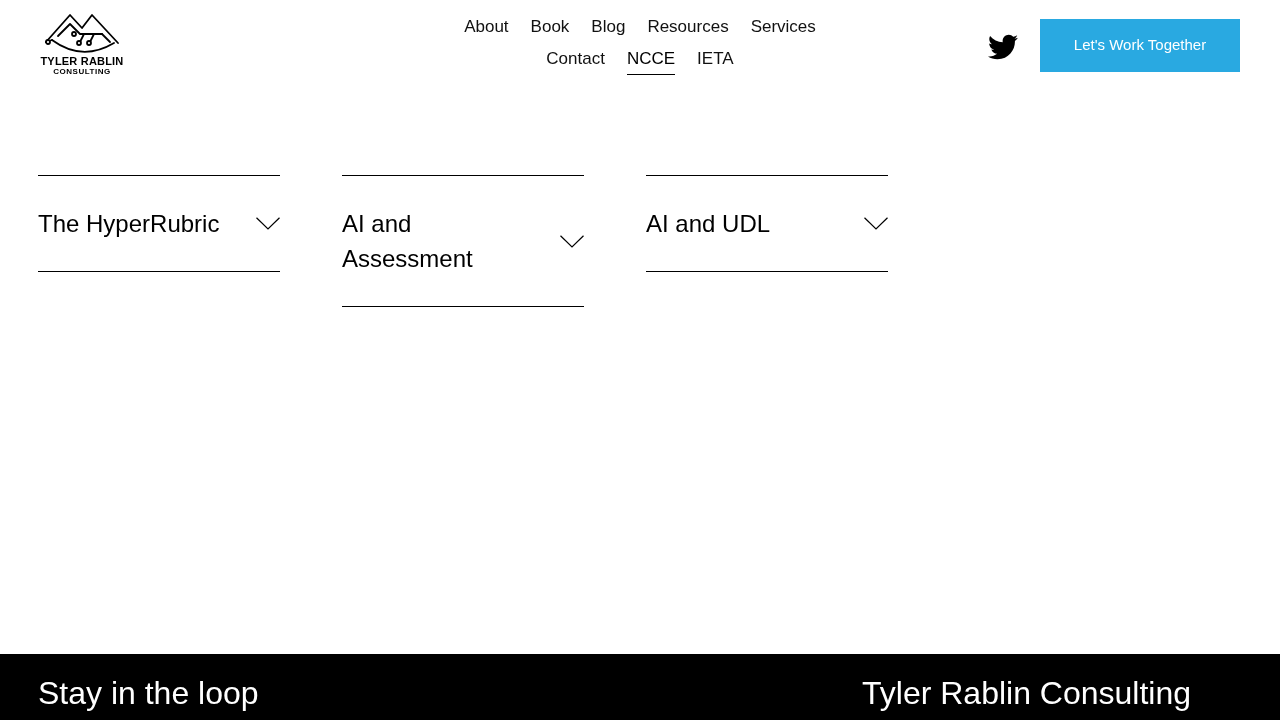 The width and height of the screenshot is (1280, 720). Describe the element at coordinates (651, 60) in the screenshot. I see `nav-link: NCCE` at that location.